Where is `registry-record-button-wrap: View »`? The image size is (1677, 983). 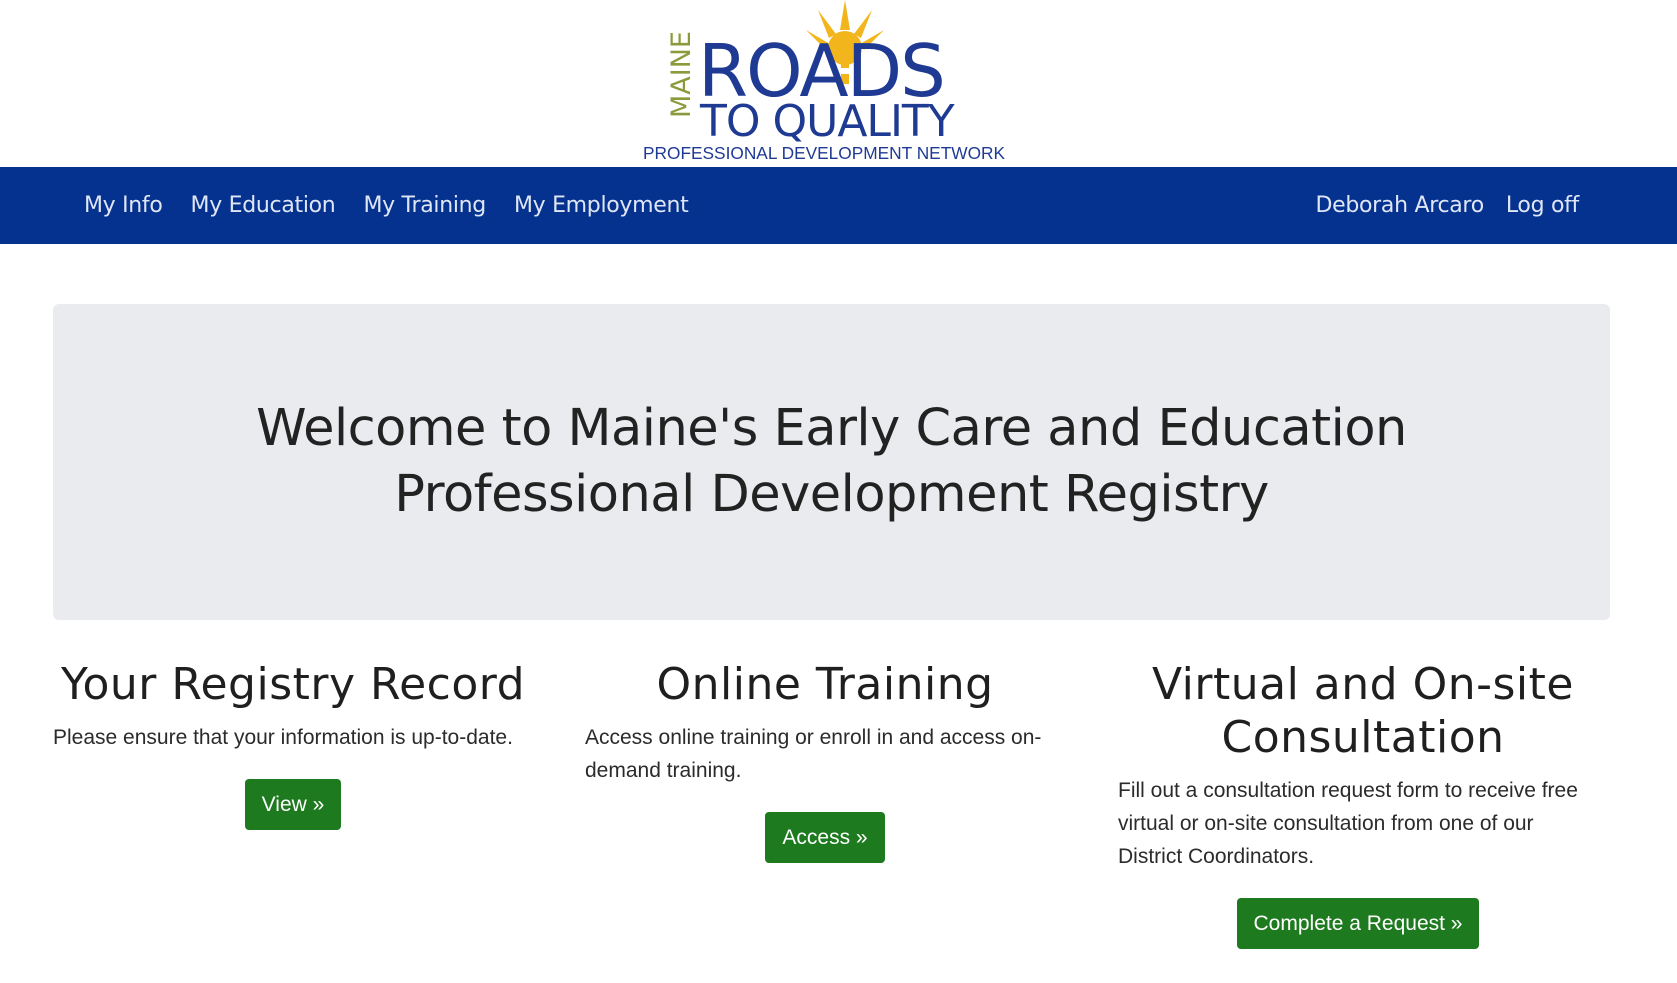 registry-record-button-wrap: View » is located at coordinates (293, 804).